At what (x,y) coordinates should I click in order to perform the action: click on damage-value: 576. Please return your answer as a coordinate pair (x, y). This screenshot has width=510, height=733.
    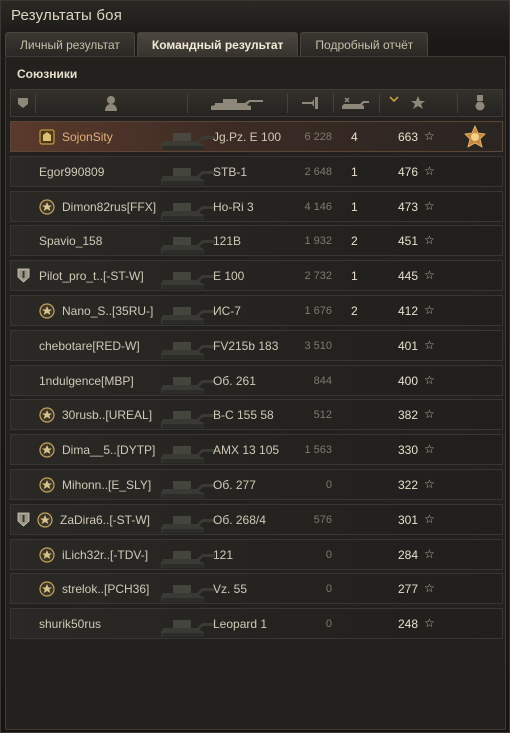
    Looking at the image, I should click on (322, 519).